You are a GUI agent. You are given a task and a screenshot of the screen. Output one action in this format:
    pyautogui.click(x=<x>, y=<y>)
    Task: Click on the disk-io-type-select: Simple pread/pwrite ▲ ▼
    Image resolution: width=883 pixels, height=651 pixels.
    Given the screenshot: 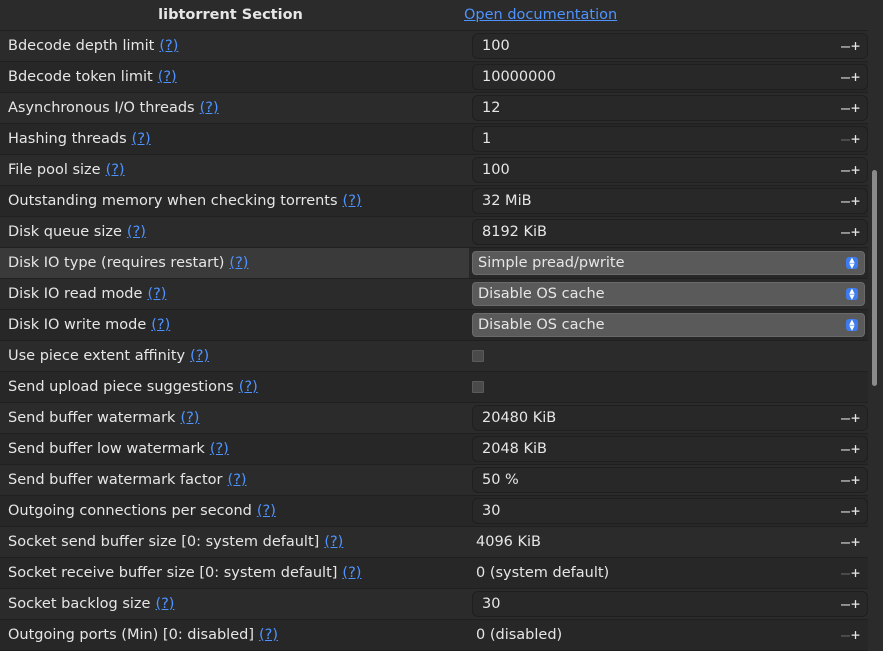 What is the action you would take?
    pyautogui.click(x=668, y=263)
    